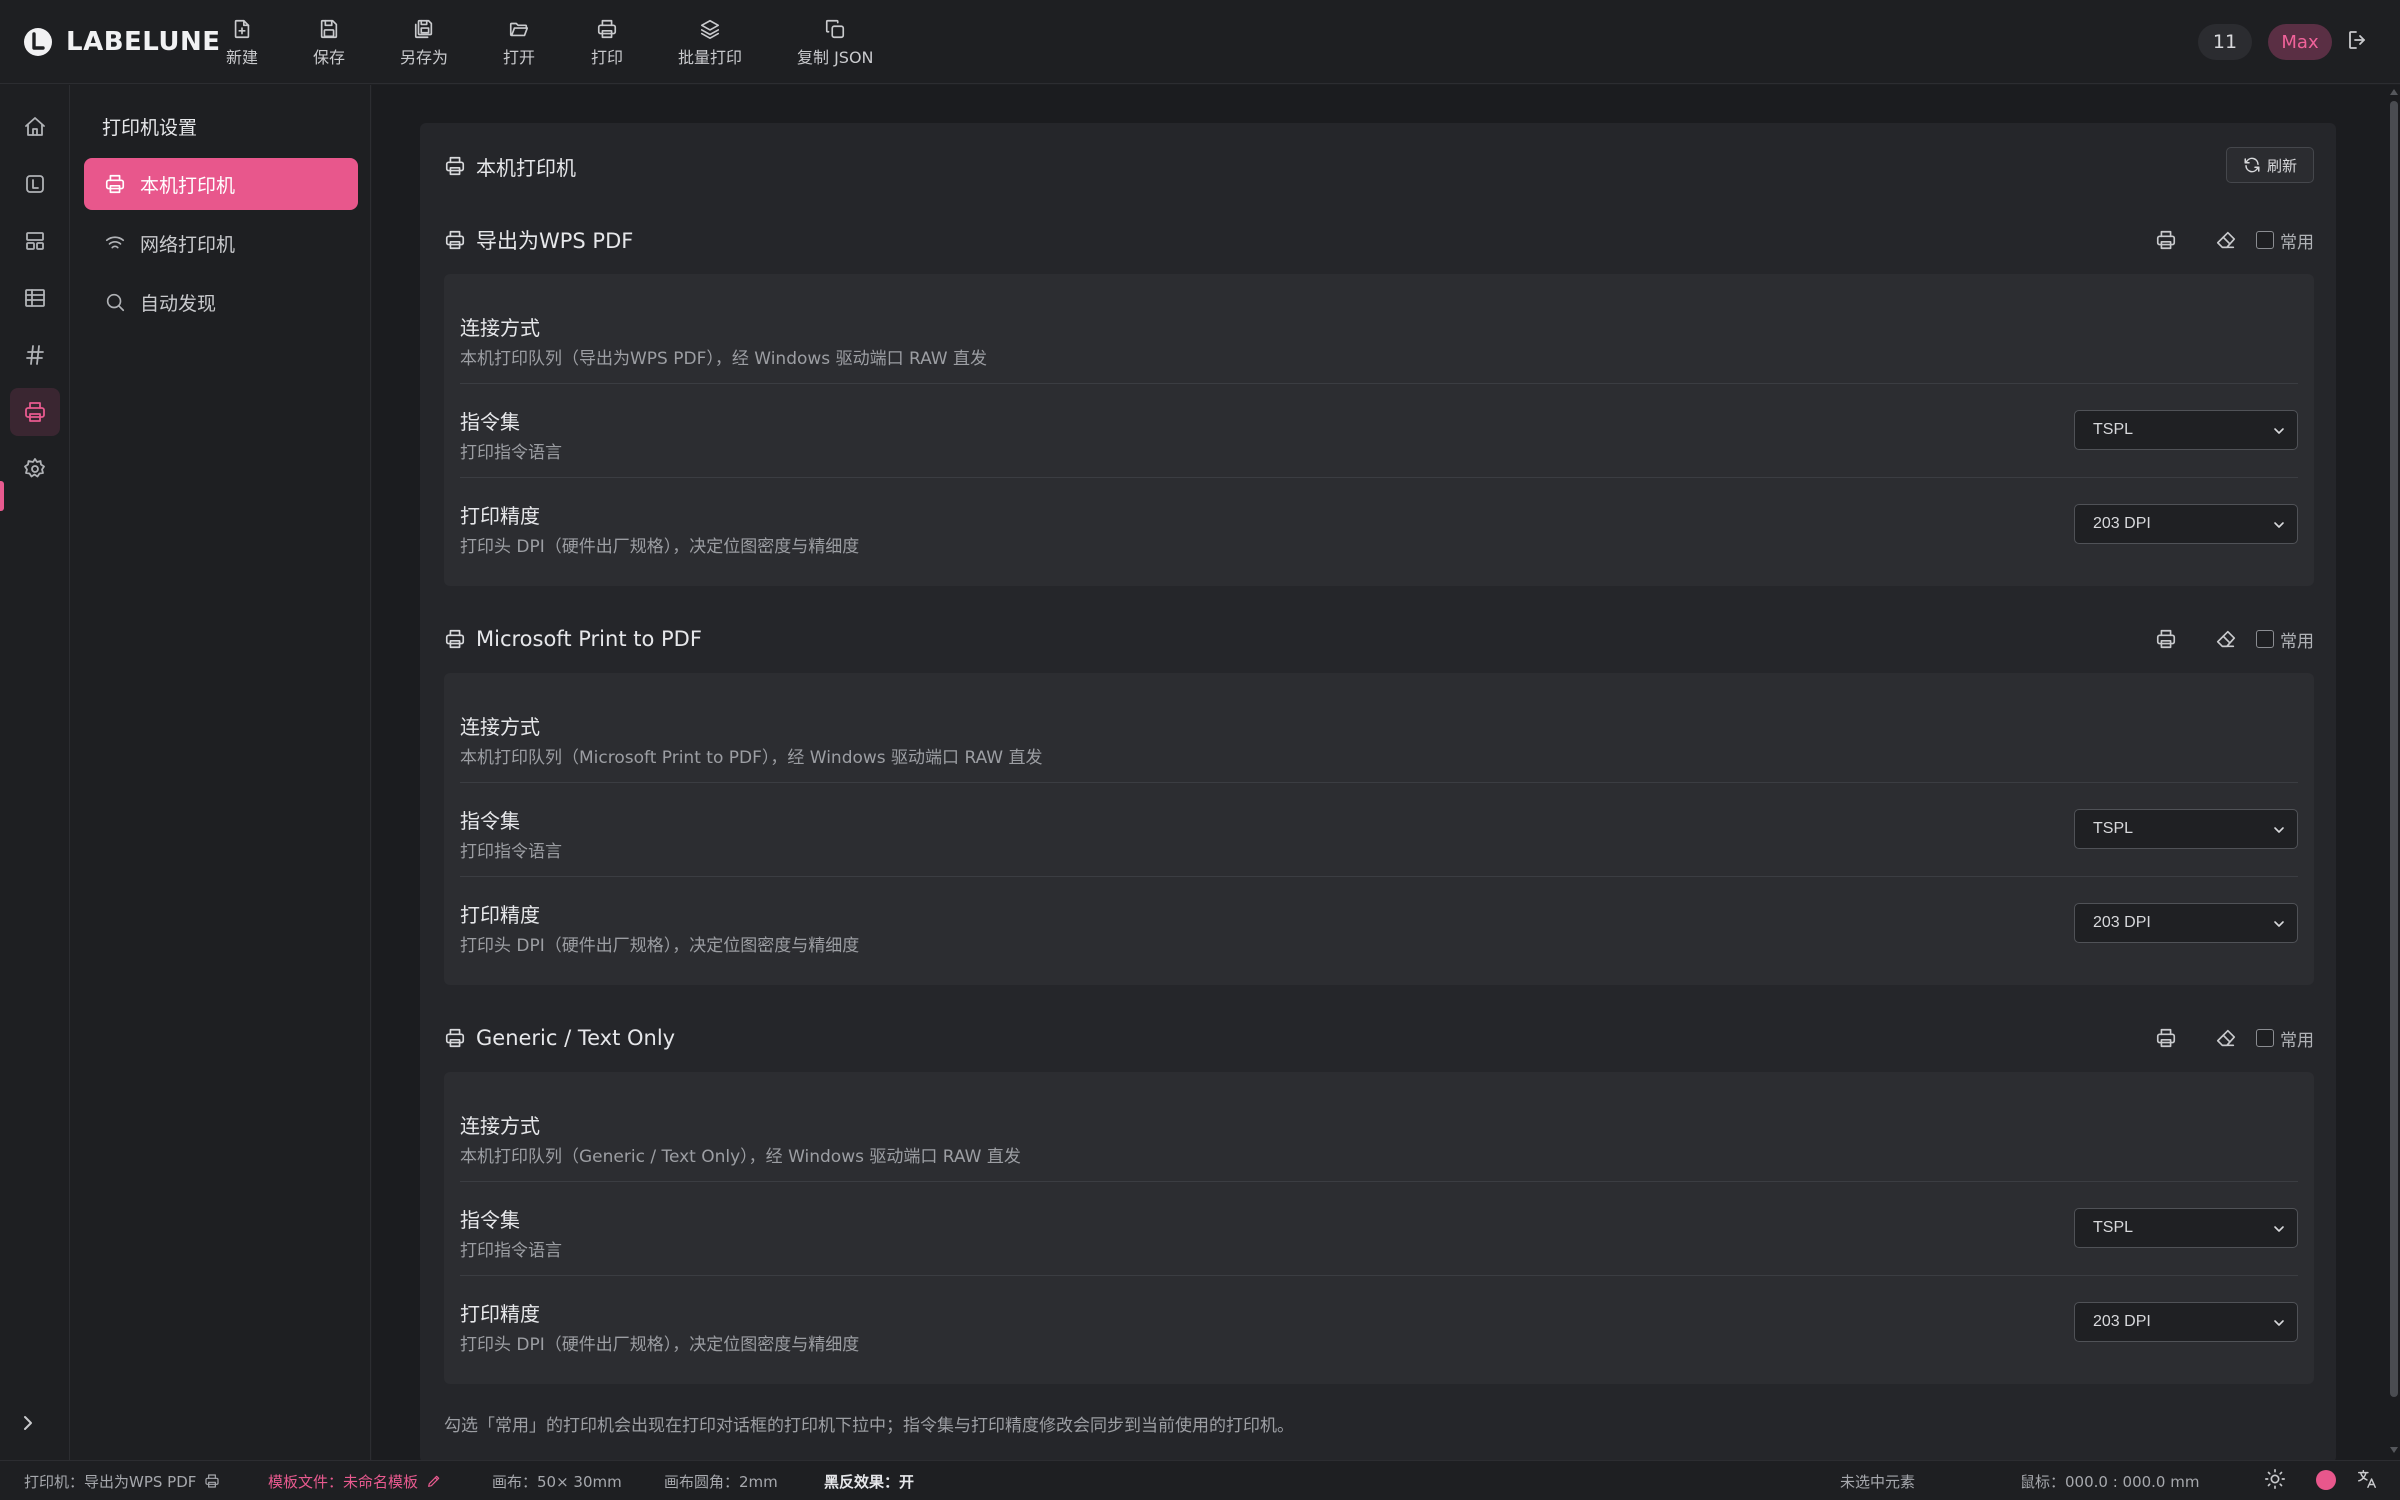 This screenshot has height=1500, width=2400. I want to click on refresh-icon, so click(2252, 165).